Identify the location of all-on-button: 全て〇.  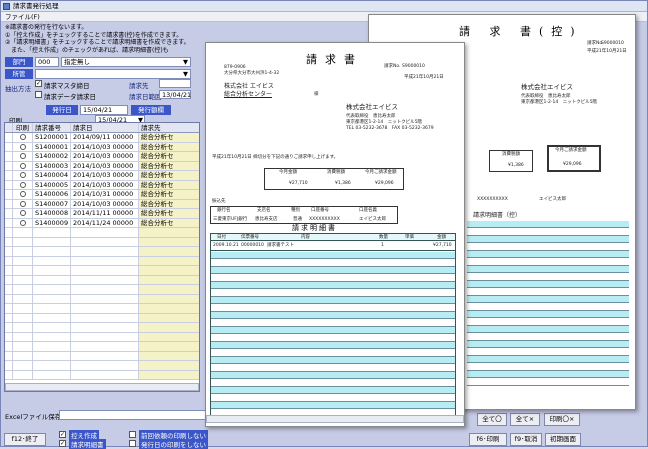
(492, 419).